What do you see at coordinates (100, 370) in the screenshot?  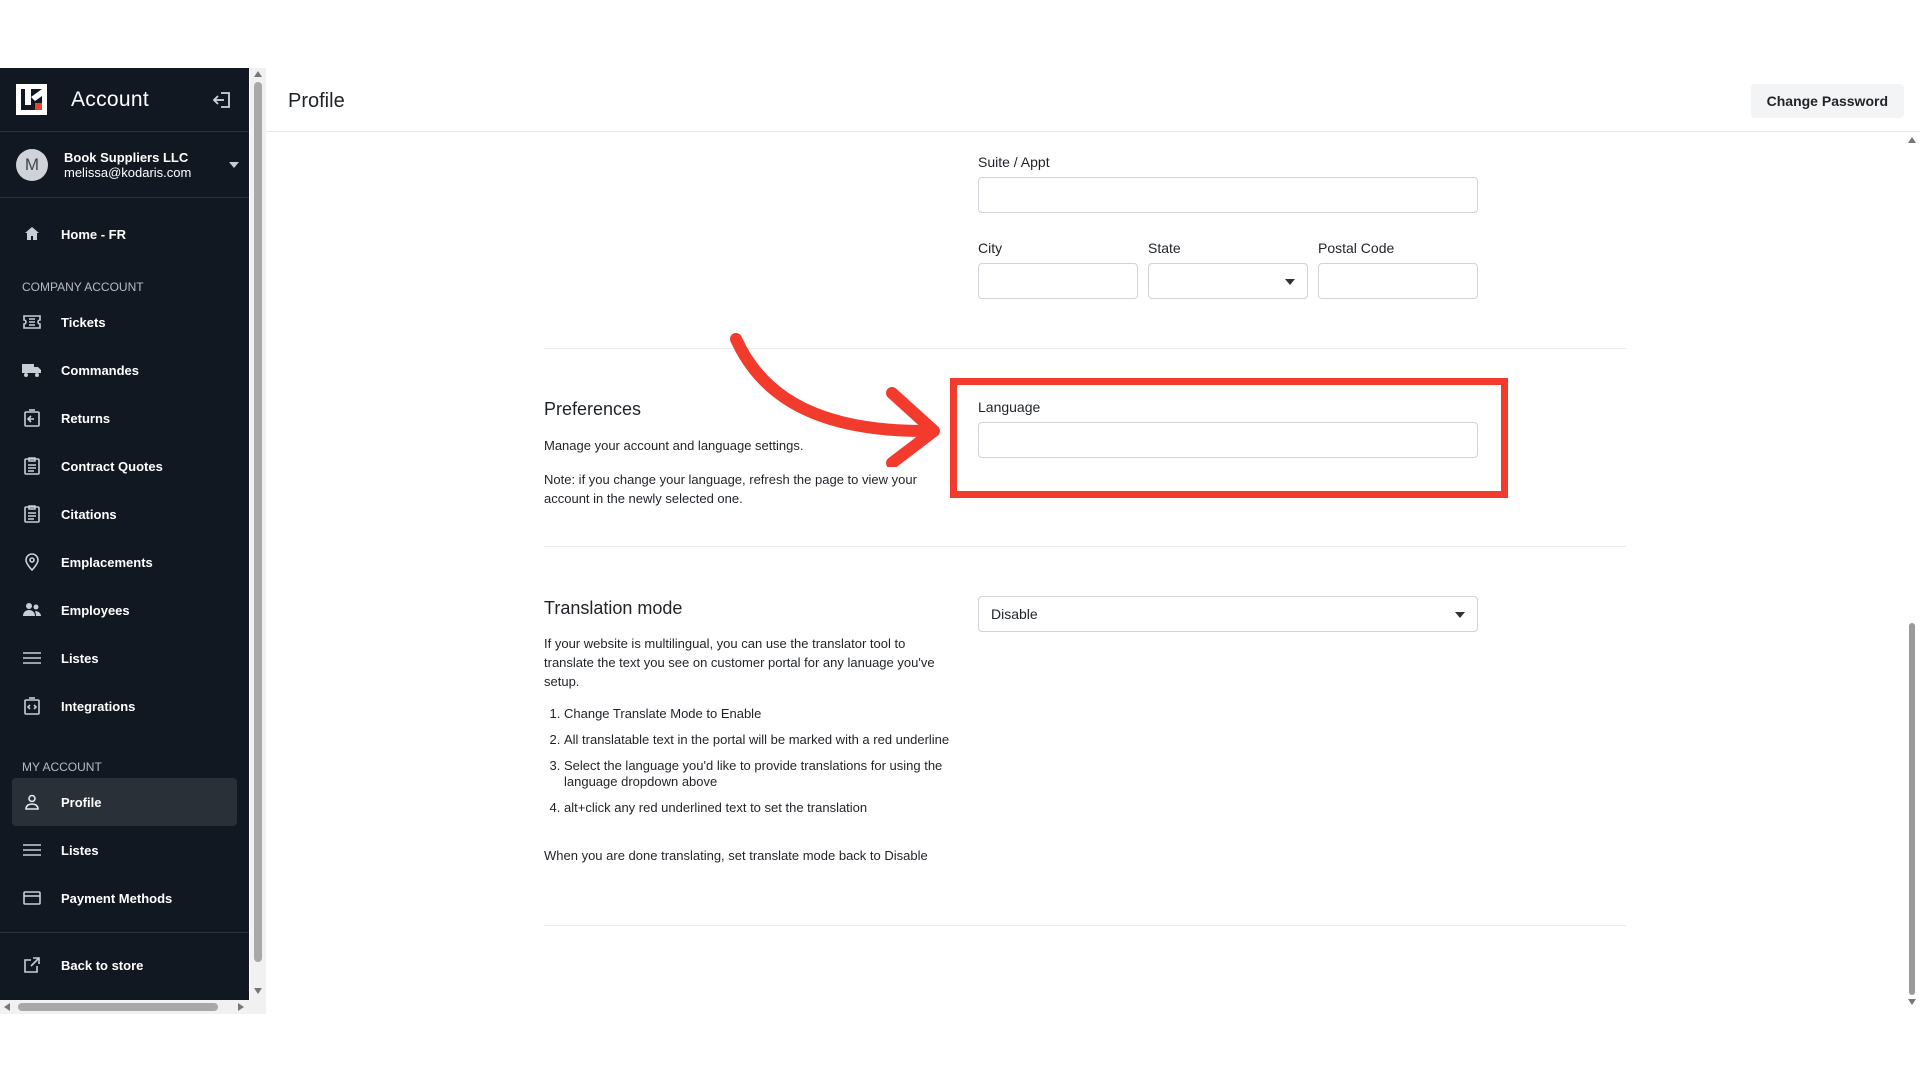 I see `sidebar-item-label: Commandes` at bounding box center [100, 370].